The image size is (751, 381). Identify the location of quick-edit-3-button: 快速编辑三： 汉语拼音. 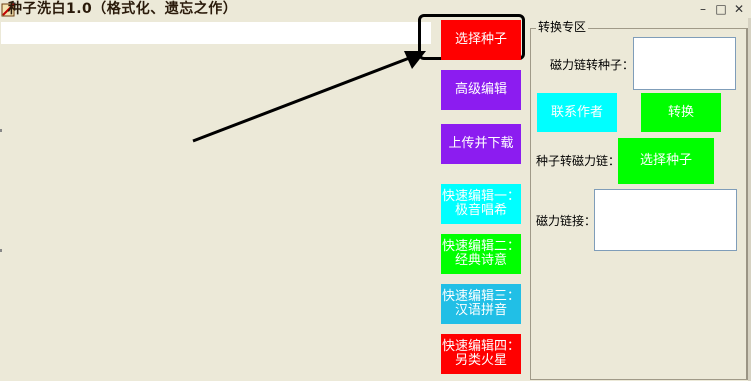
(481, 304).